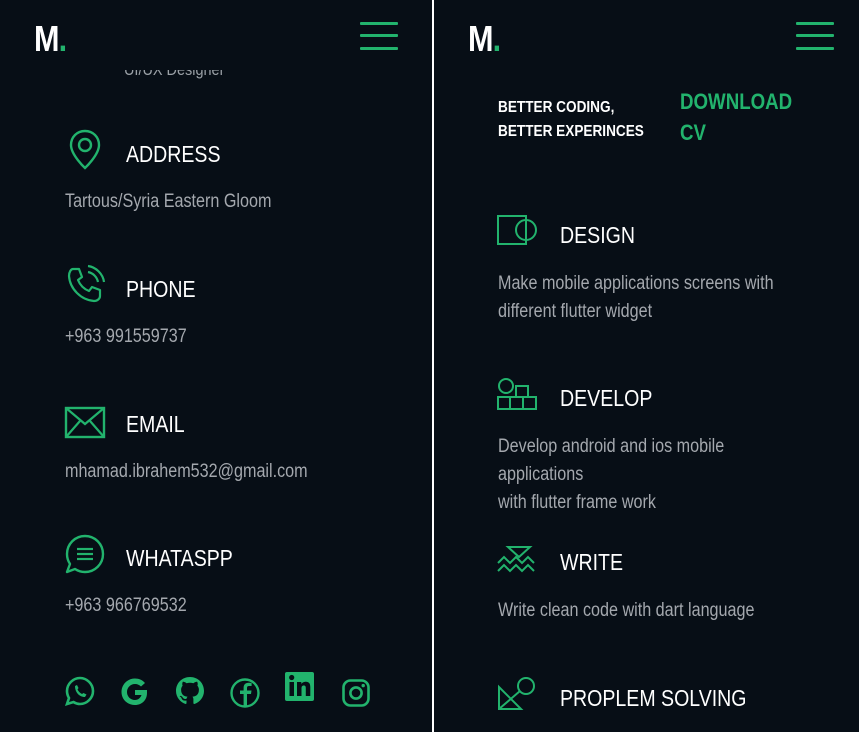 The width and height of the screenshot is (859, 732). I want to click on write-title: WRITE, so click(591, 562).